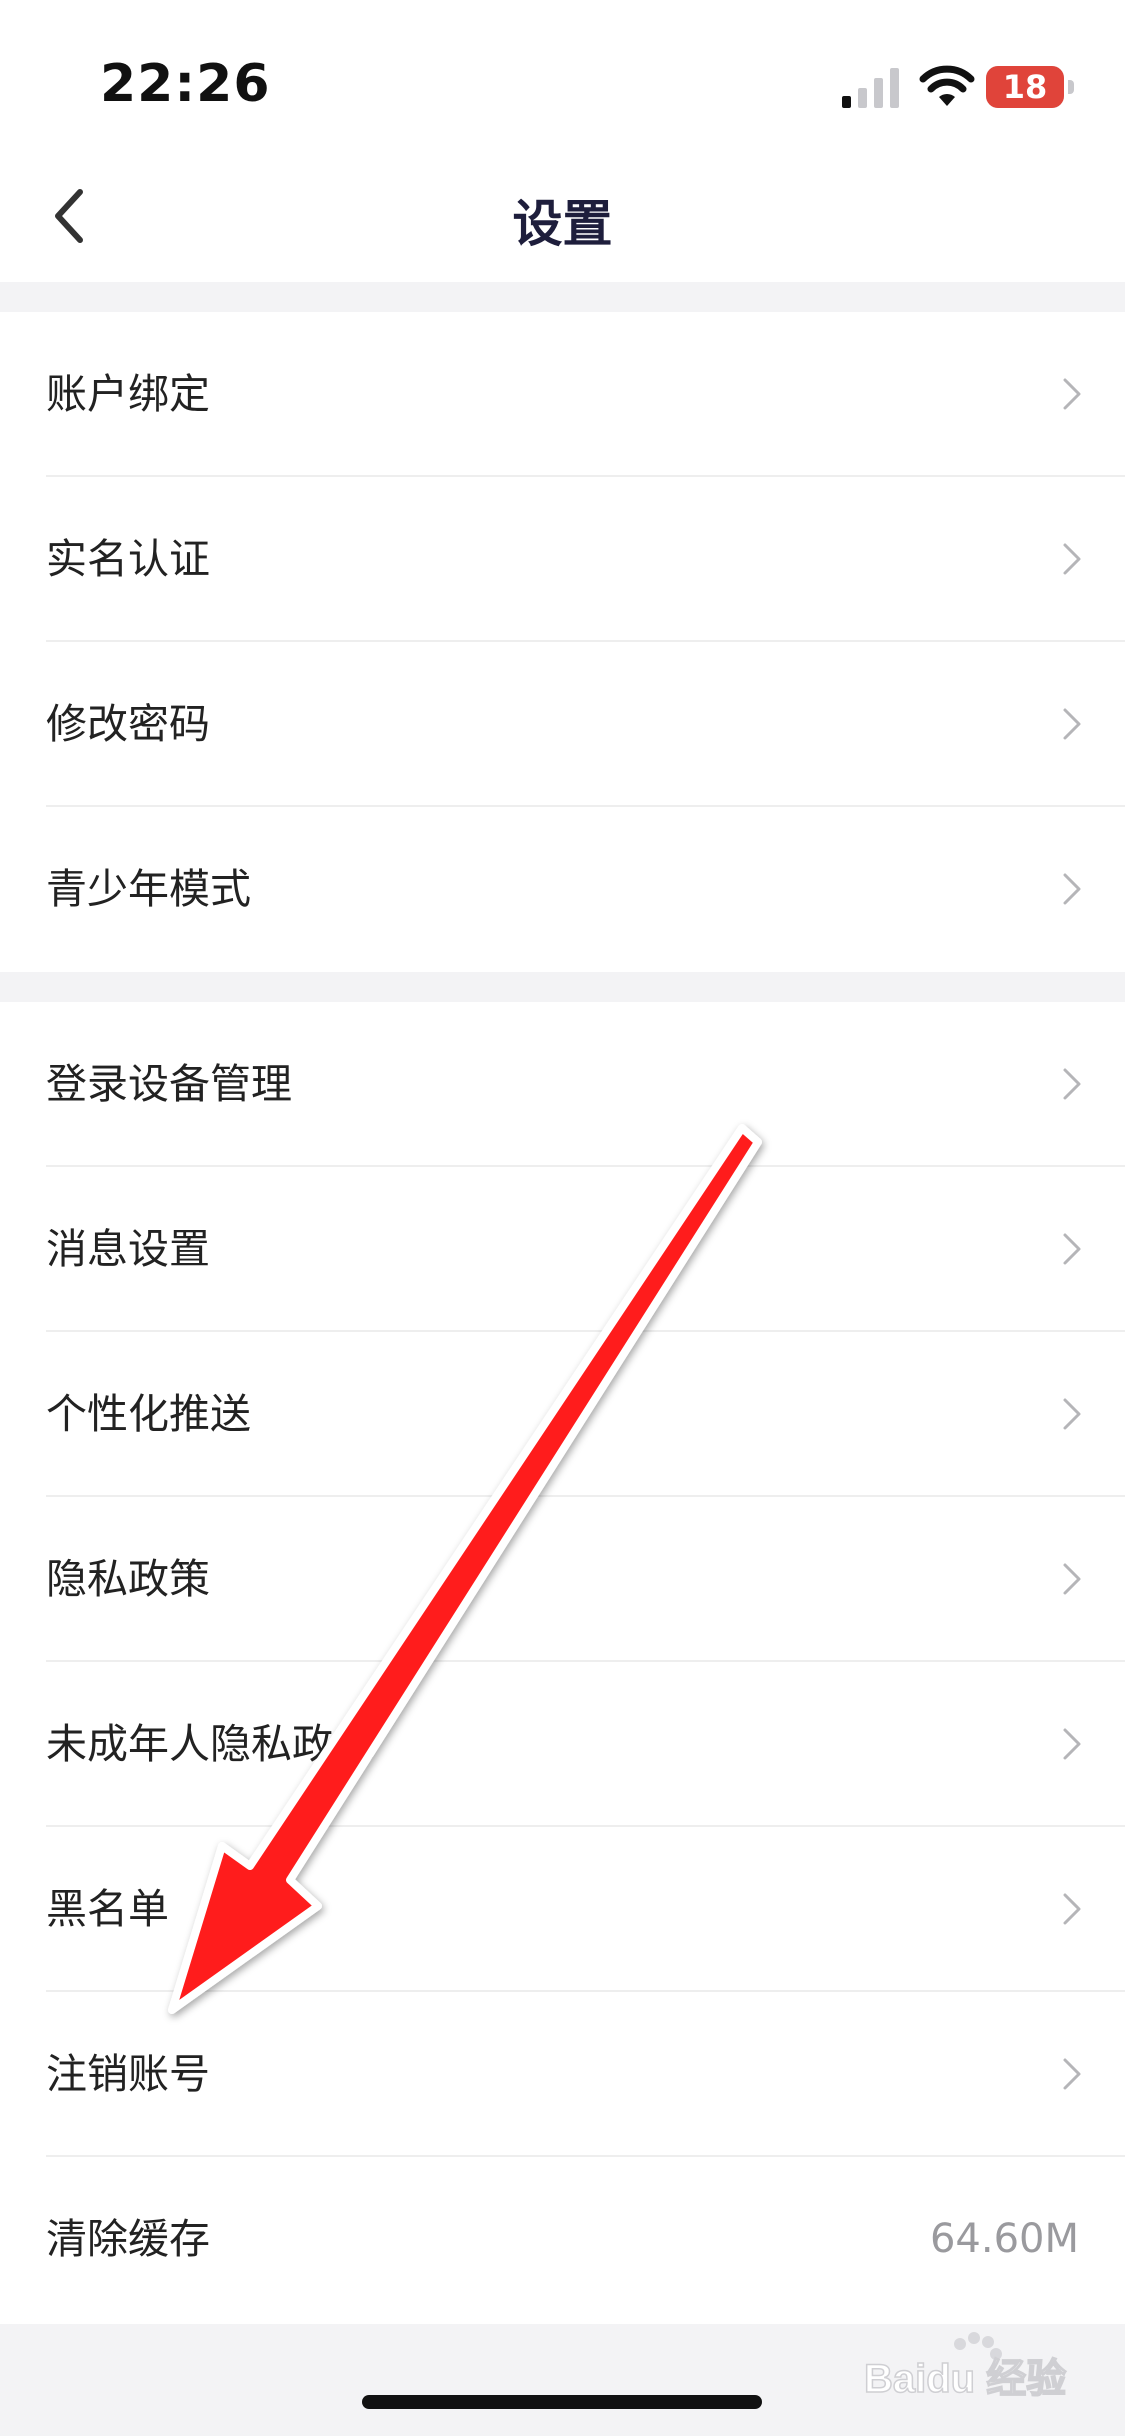  I want to click on settings-row-label: 清除缓存, so click(128, 2239).